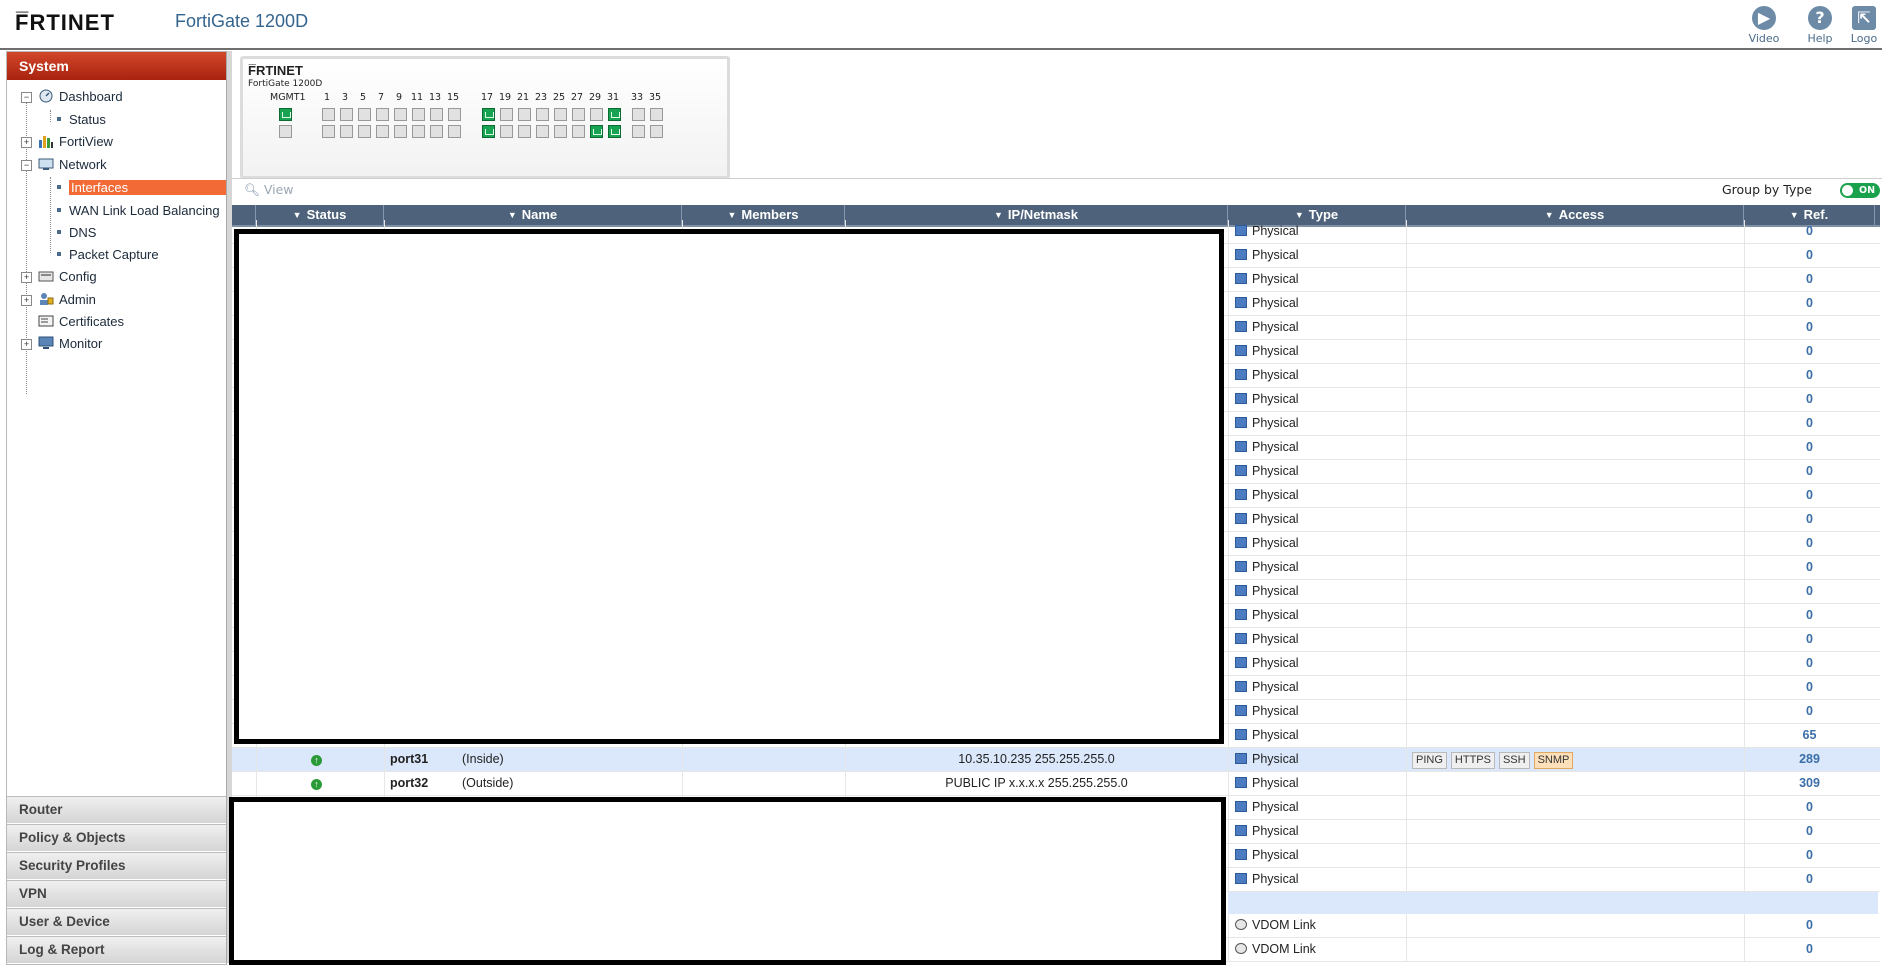  What do you see at coordinates (116, 865) in the screenshot?
I see `section-security-profiles: Security Profiles` at bounding box center [116, 865].